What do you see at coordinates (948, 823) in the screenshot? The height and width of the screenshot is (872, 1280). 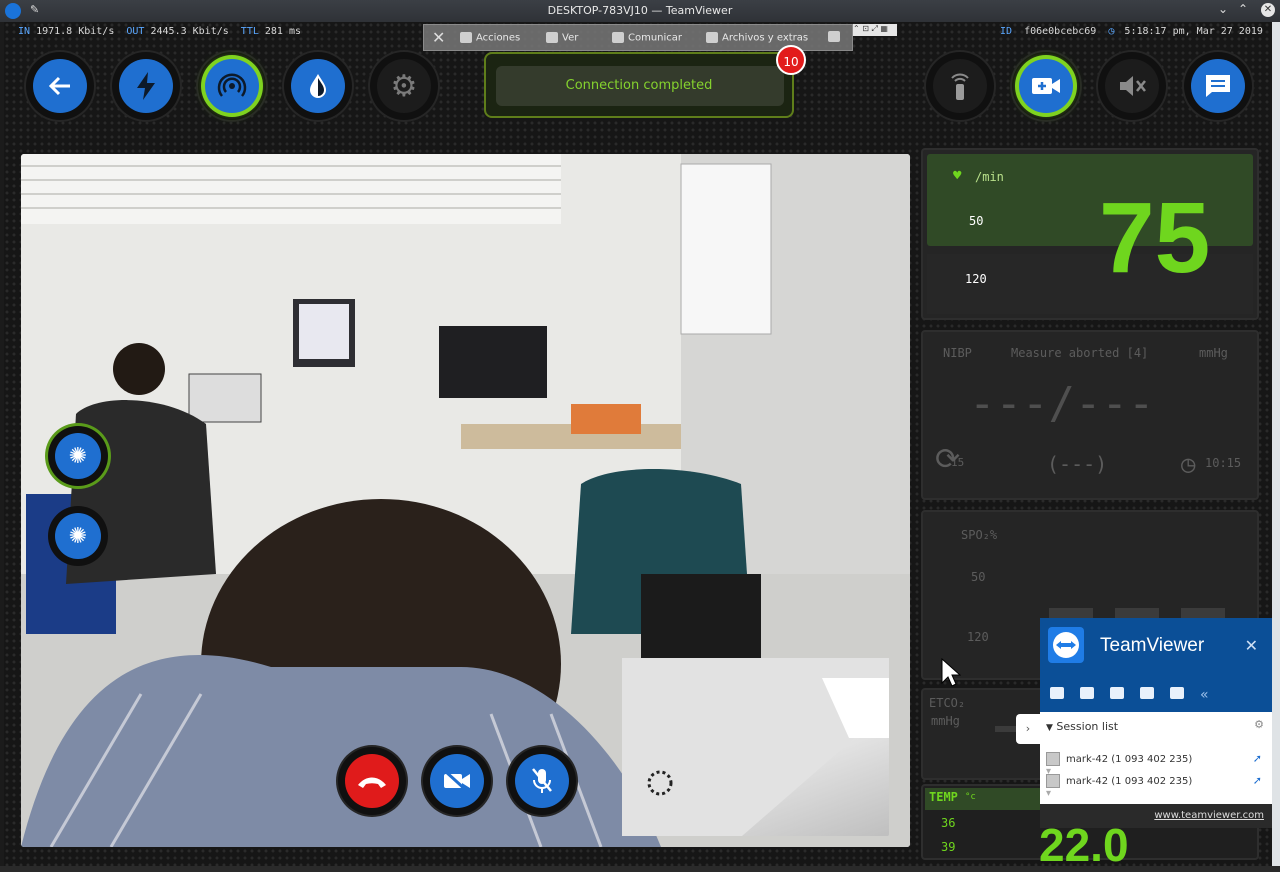 I see `temp-low-limit: 36` at bounding box center [948, 823].